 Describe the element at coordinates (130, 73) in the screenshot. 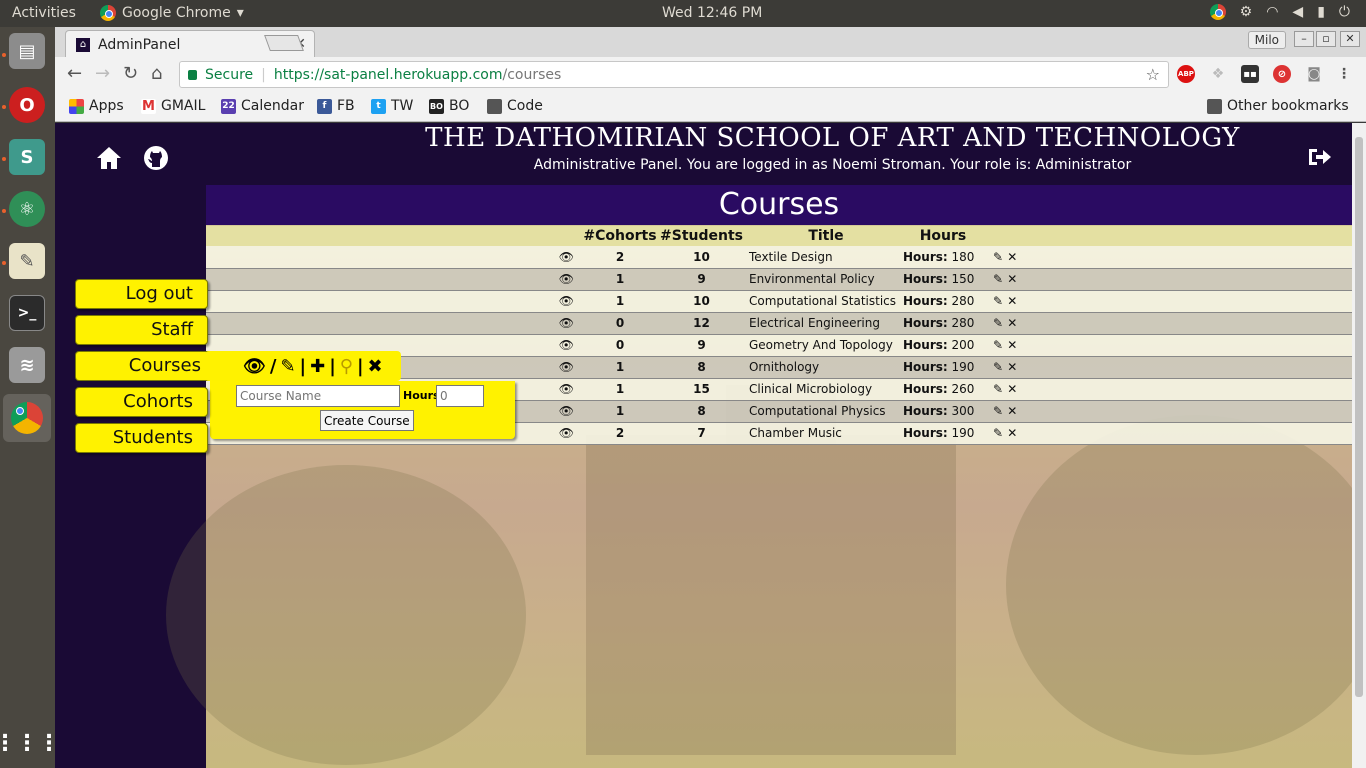

I see `reload-icon: ↻` at that location.